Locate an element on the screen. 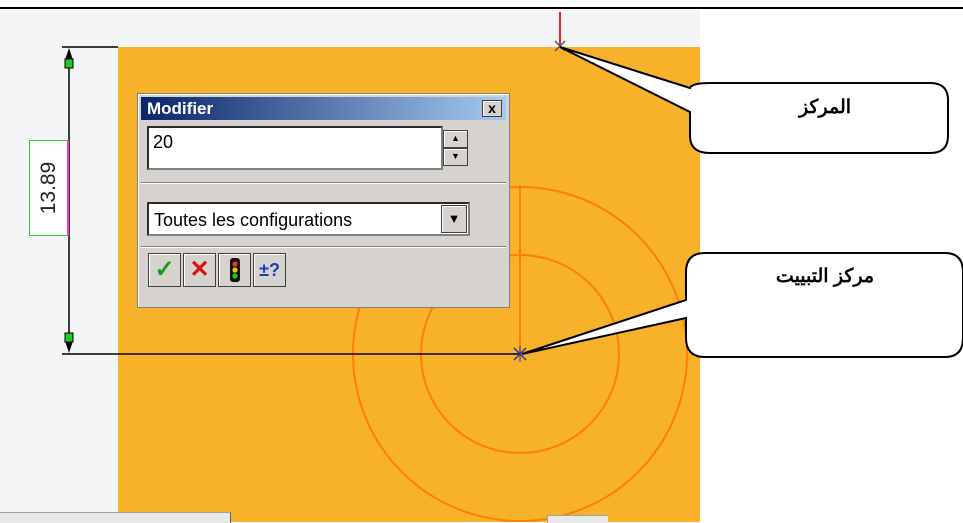 Image resolution: width=963 pixels, height=523 pixels. dialog-titlebar: Modifier x is located at coordinates (323, 108).